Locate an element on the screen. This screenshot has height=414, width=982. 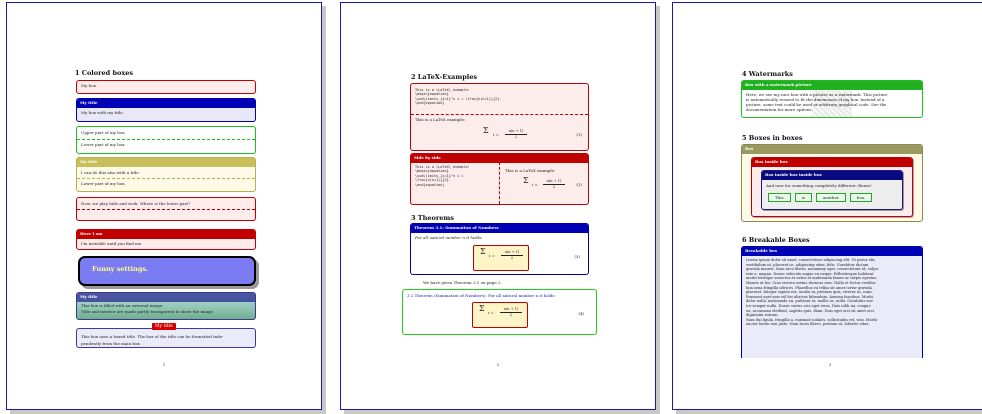
page-number: 2 is located at coordinates (498, 364).